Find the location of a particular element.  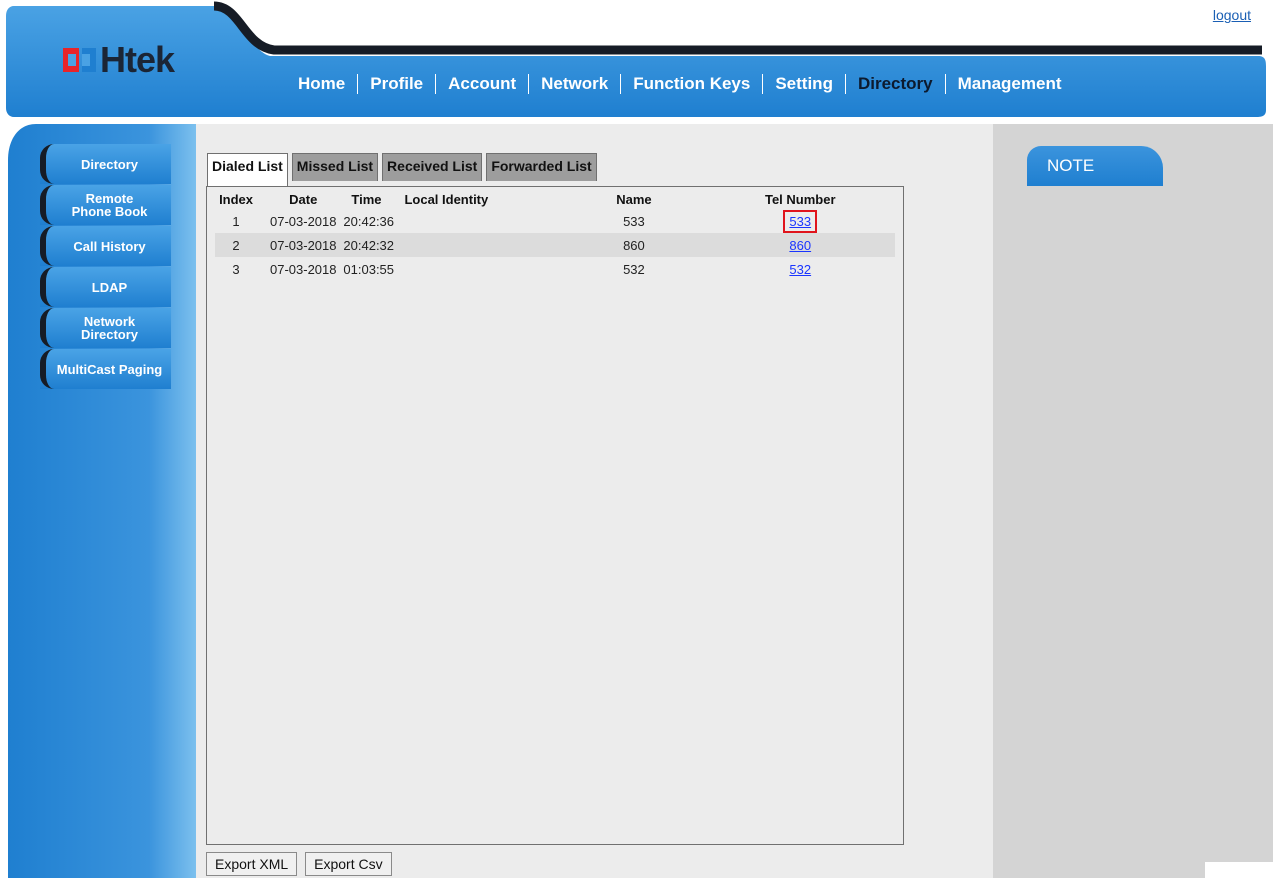

htek-logo: Htek is located at coordinates (119, 59).